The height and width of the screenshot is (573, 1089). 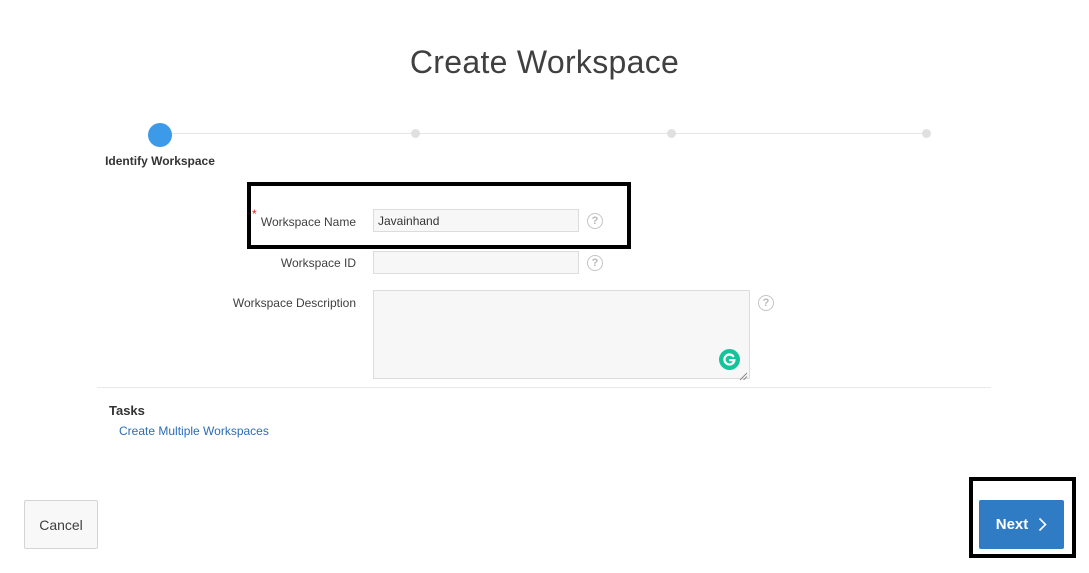 I want to click on cancel-button: Cancel, so click(x=61, y=524).